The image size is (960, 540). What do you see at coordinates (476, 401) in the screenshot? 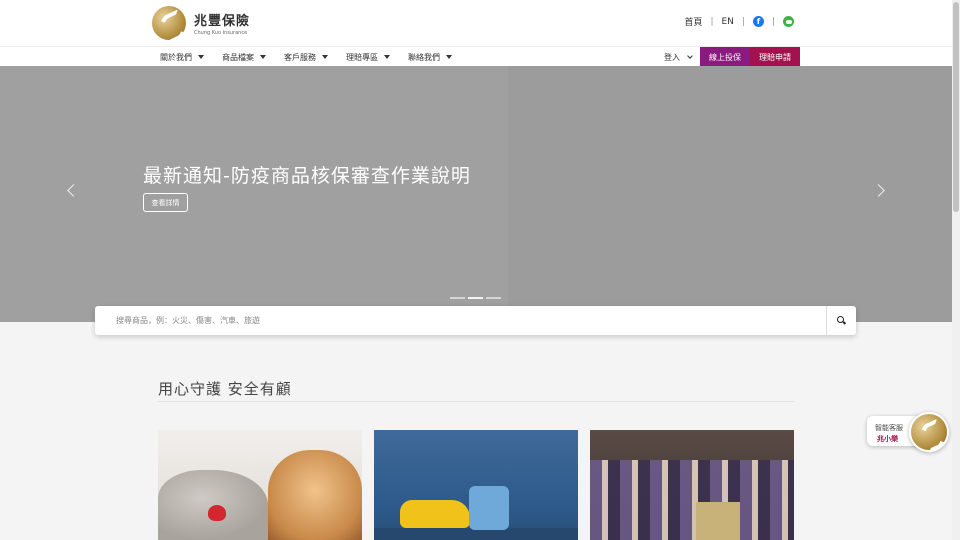
I see `section-divider` at bounding box center [476, 401].